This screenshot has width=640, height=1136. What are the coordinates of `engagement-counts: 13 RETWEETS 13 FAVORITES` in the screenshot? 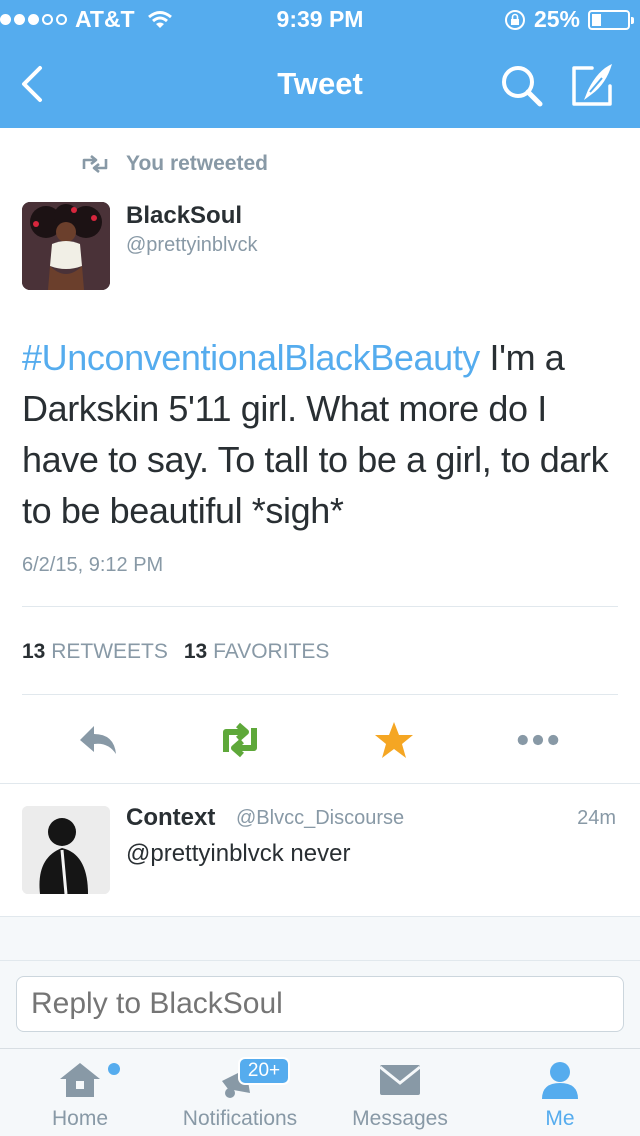 It's located at (175, 652).